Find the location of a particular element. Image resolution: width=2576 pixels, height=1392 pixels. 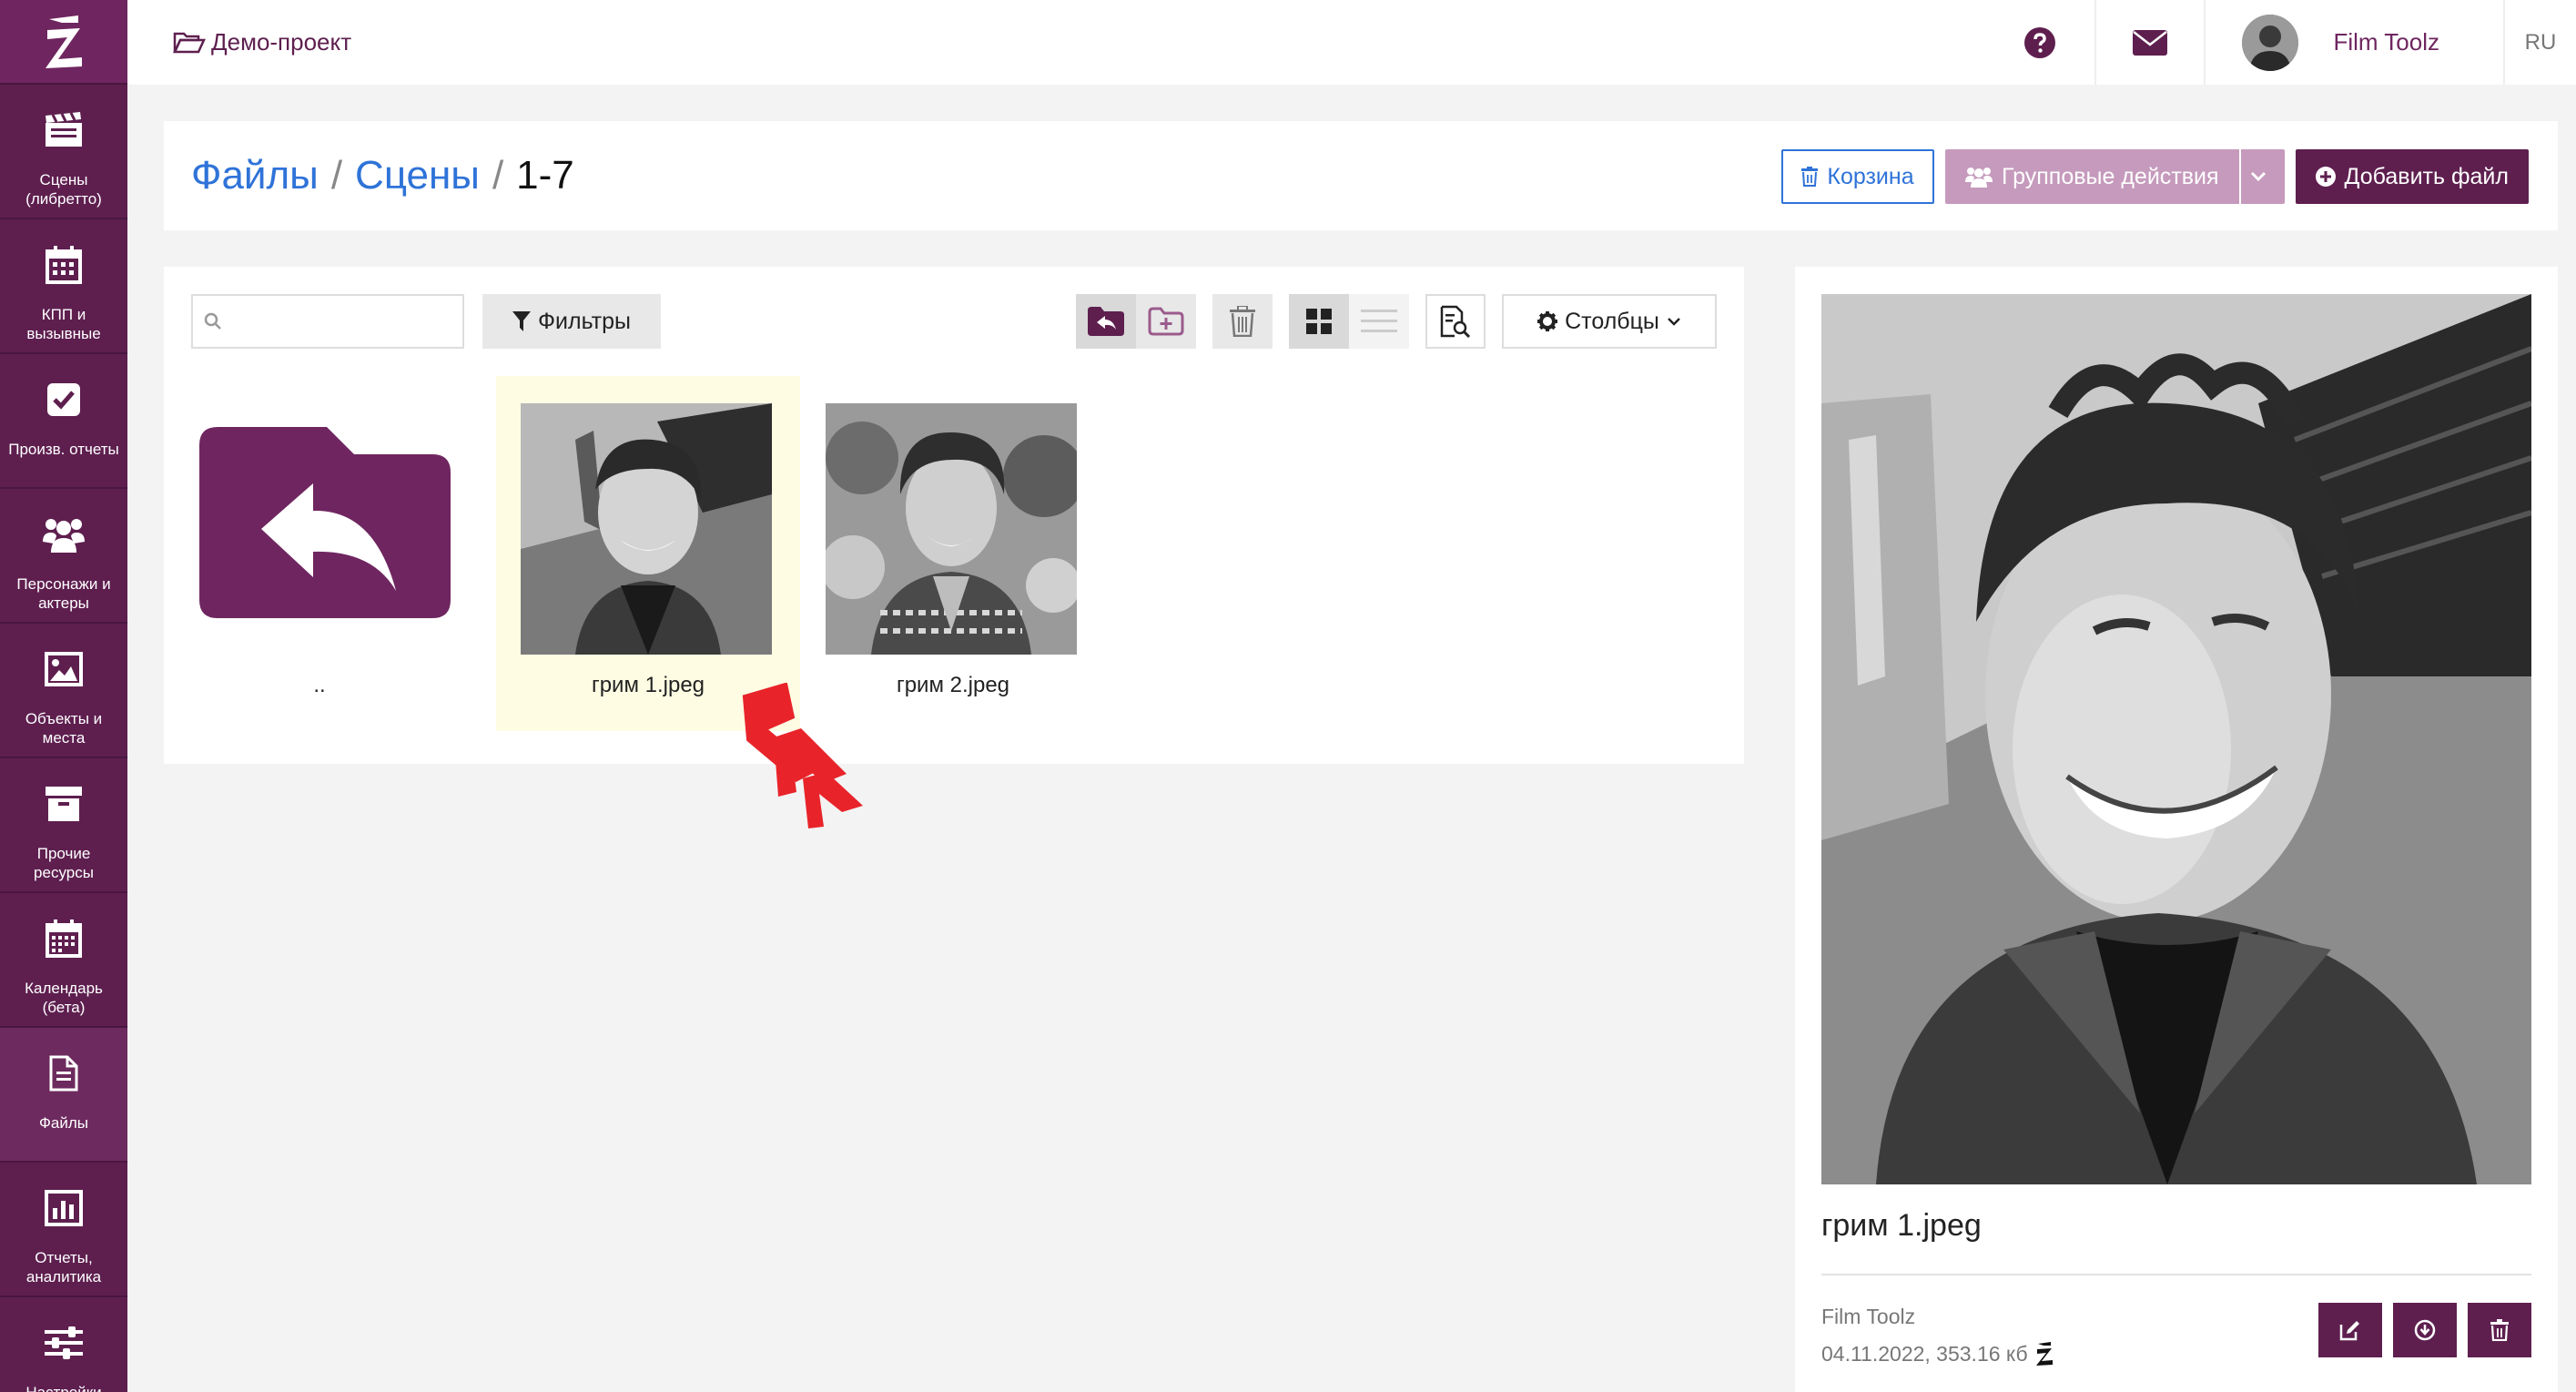

preview-owner: Film Toolz is located at coordinates (1868, 1317).